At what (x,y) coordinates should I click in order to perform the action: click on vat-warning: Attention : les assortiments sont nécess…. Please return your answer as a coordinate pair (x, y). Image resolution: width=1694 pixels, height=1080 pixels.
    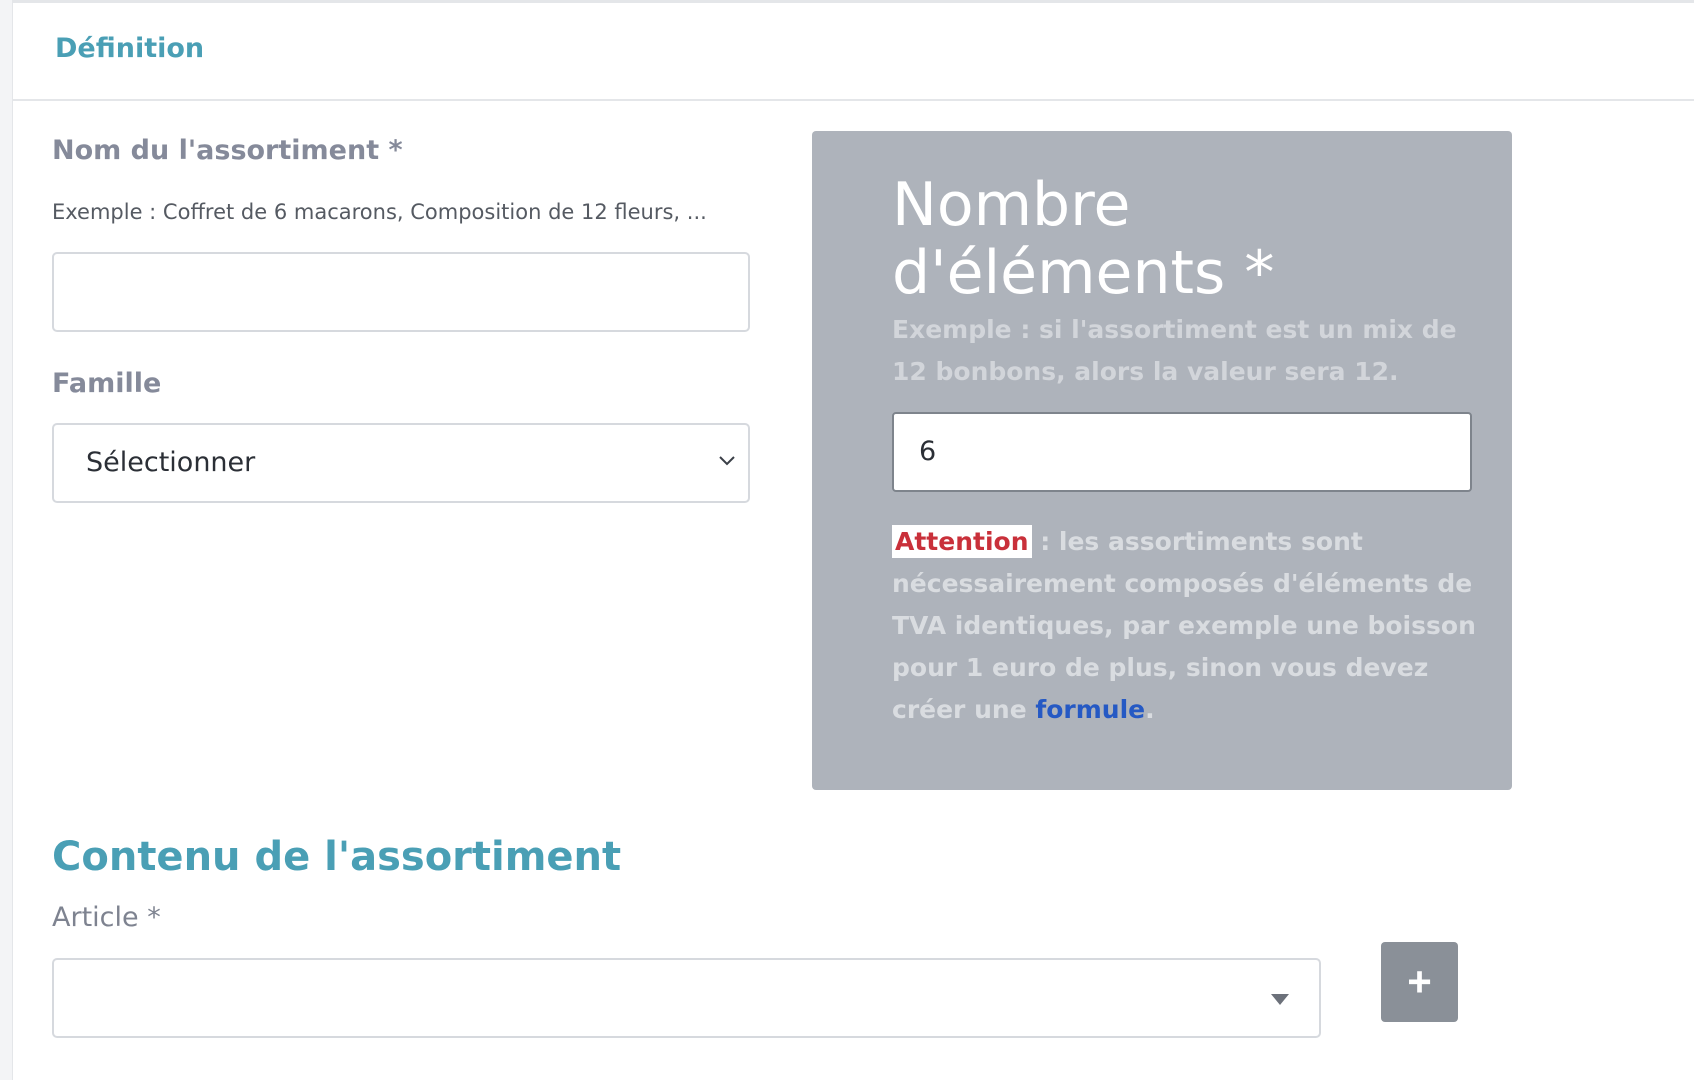
    Looking at the image, I should click on (1192, 626).